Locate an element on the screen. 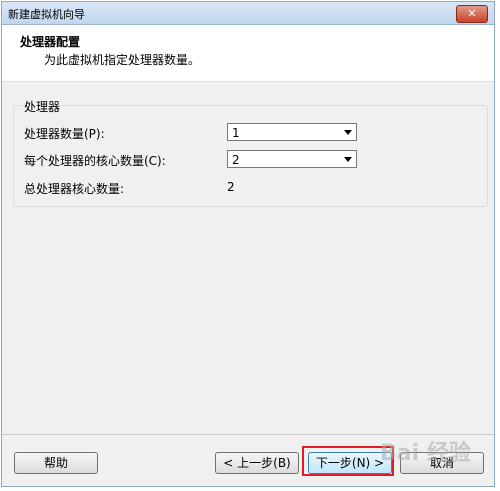  cores-per-processor-value: 2 is located at coordinates (236, 160).